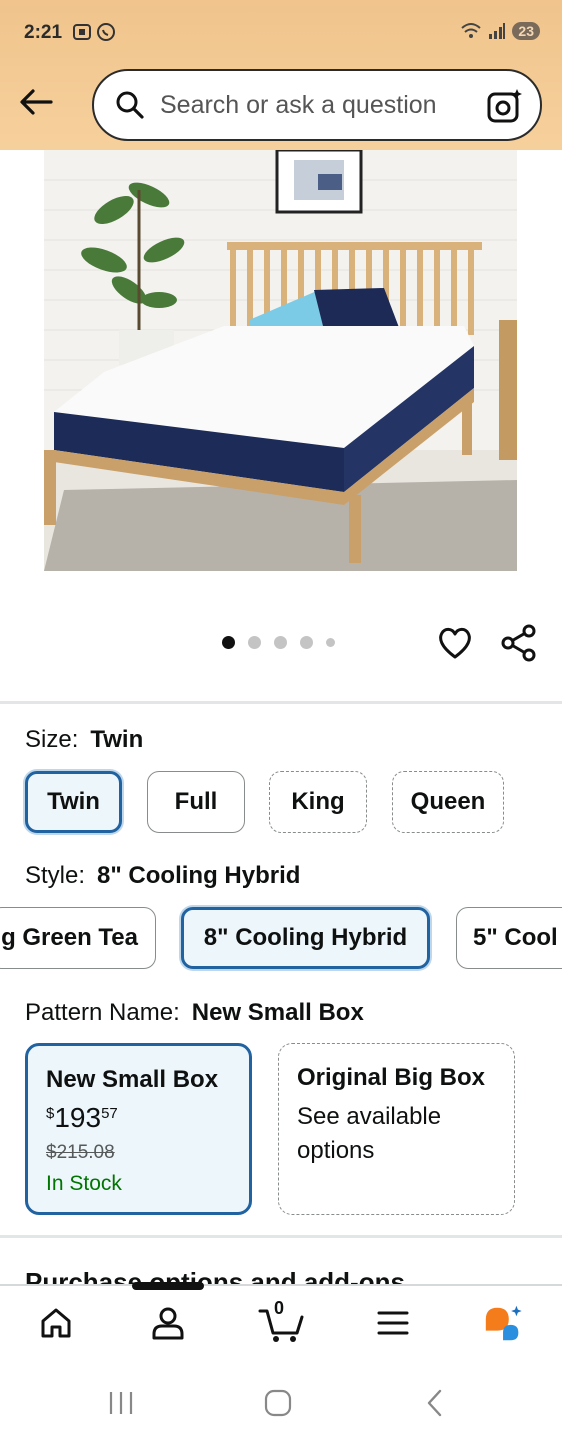 This screenshot has width=562, height=1440. What do you see at coordinates (281, 1321) in the screenshot?
I see `nav-cart: 0` at bounding box center [281, 1321].